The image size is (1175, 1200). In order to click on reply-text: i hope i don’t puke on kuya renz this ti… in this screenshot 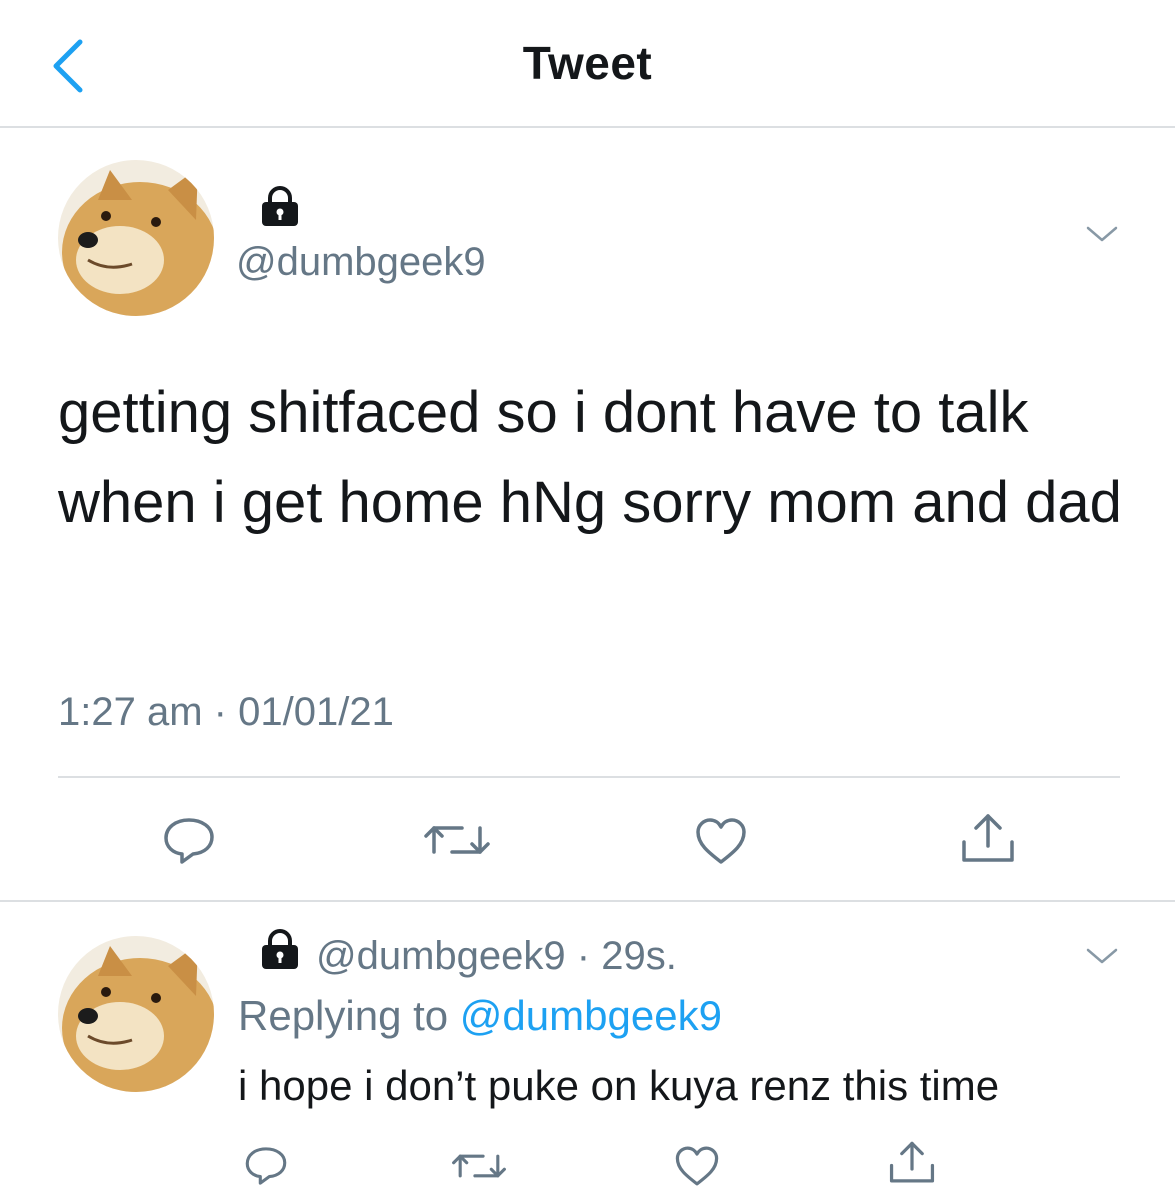, I will do `click(619, 1085)`.